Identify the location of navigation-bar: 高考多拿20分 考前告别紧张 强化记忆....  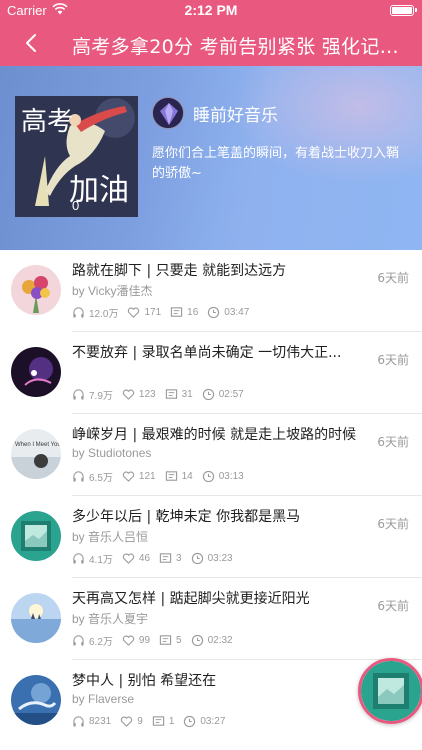
(211, 43).